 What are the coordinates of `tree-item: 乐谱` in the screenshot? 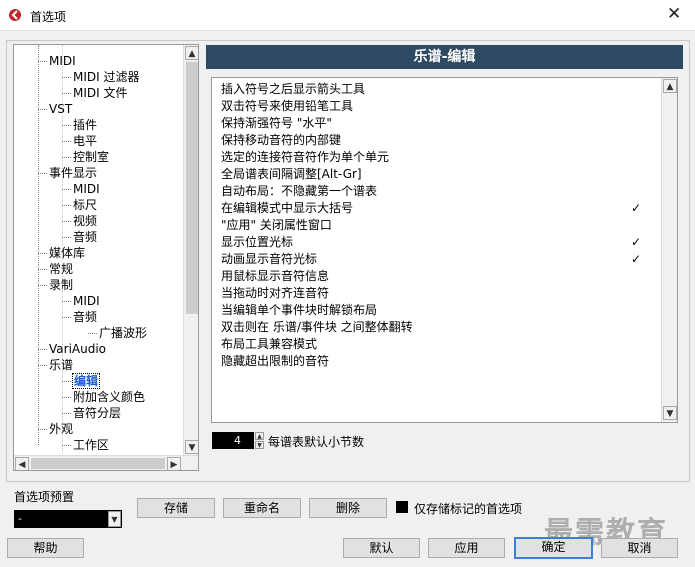 It's located at (61, 365).